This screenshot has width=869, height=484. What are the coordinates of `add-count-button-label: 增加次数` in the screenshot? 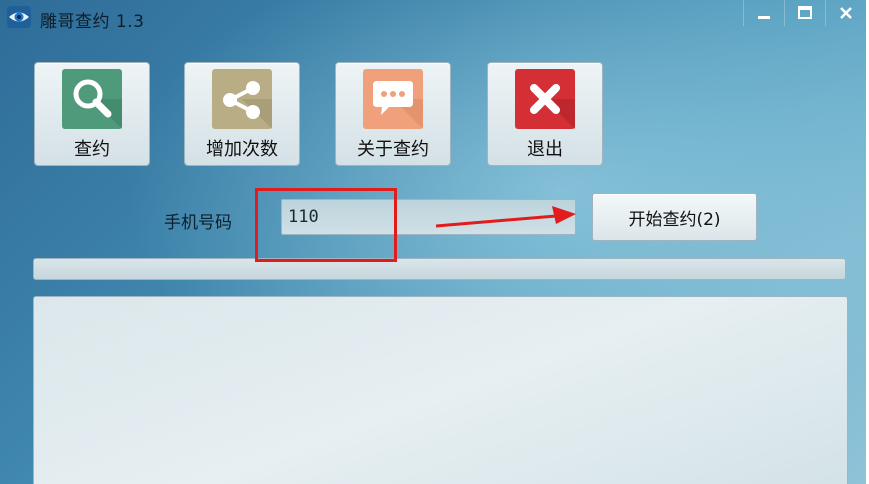 It's located at (242, 149).